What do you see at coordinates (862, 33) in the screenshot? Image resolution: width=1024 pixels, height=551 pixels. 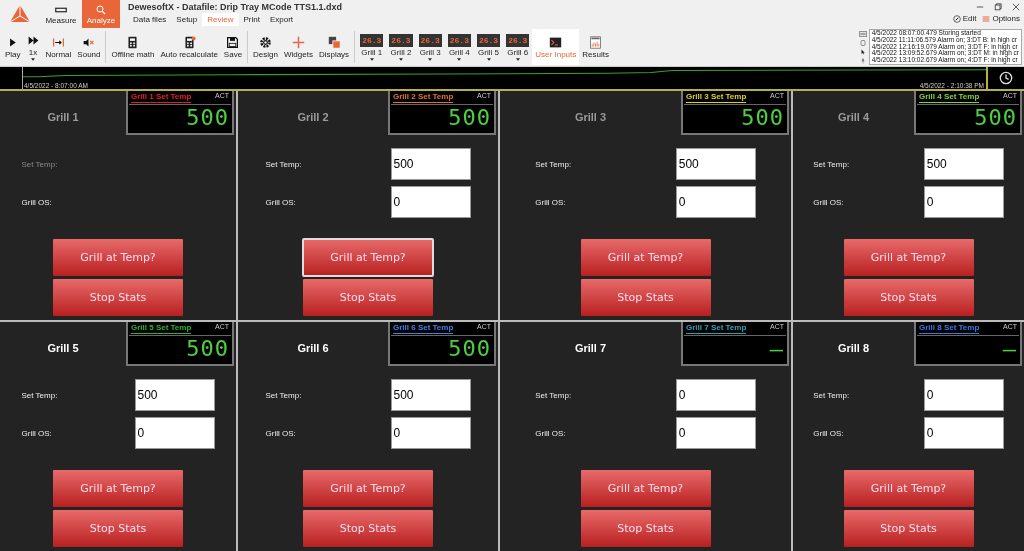 I see `keyboard-icon` at bounding box center [862, 33].